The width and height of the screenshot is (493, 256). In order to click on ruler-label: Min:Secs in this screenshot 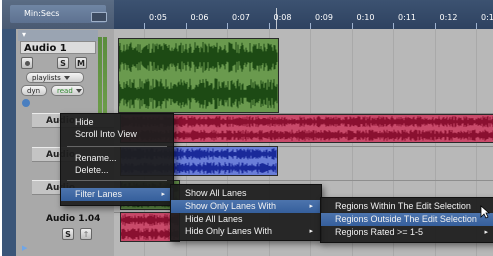, I will do `click(42, 13)`.